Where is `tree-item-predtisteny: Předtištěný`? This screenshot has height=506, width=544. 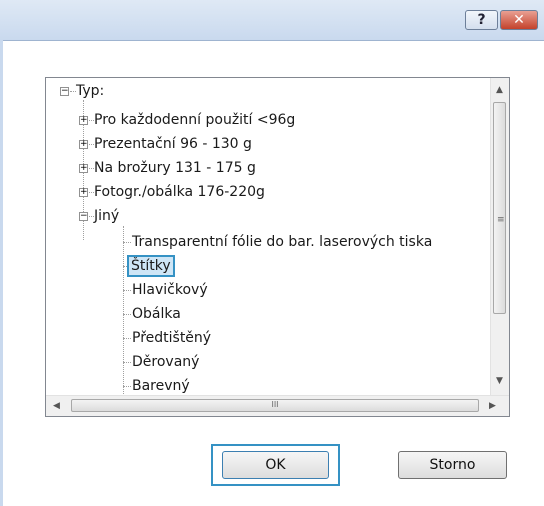
tree-item-predtisteny: Předtištěný is located at coordinates (171, 338).